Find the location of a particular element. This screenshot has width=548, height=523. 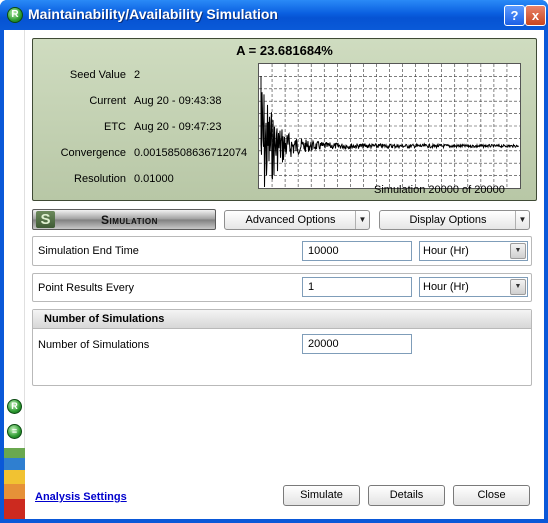

color-strip-orange is located at coordinates (14, 491).